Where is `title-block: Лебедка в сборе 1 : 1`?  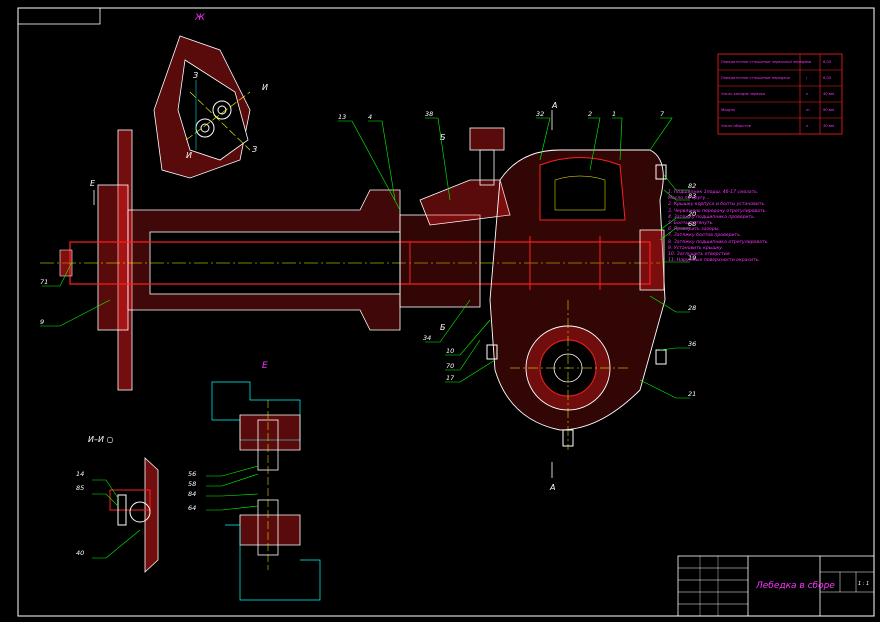 title-block: Лебедка в сборе 1 : 1 is located at coordinates (776, 586).